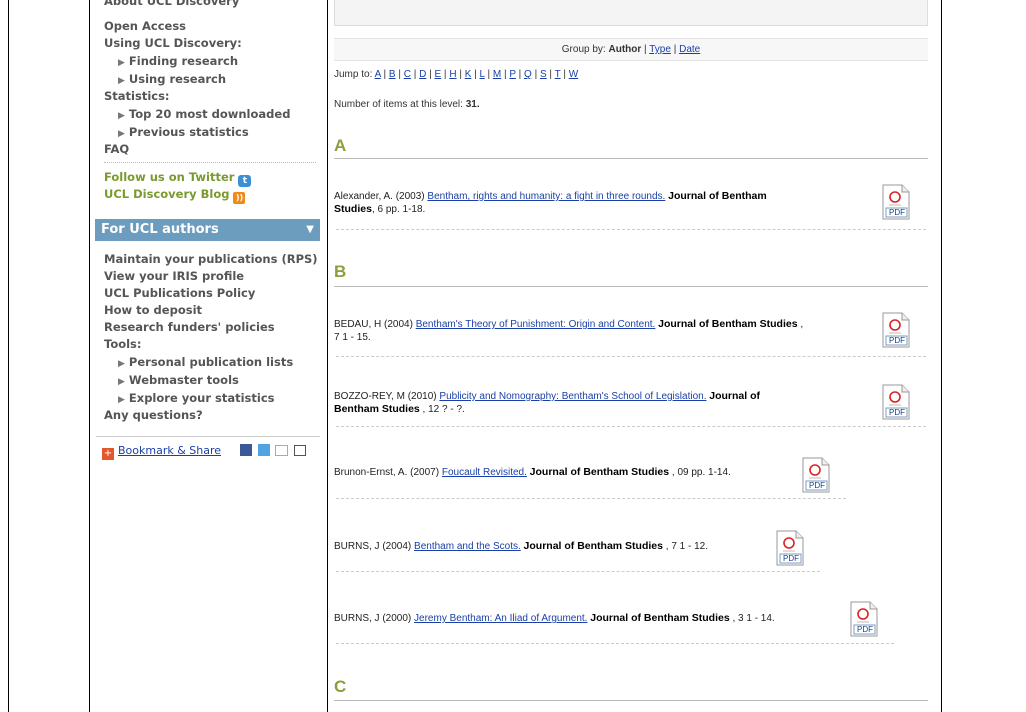 This screenshot has height=712, width=1026. I want to click on group-by-date-link: Date, so click(689, 49).